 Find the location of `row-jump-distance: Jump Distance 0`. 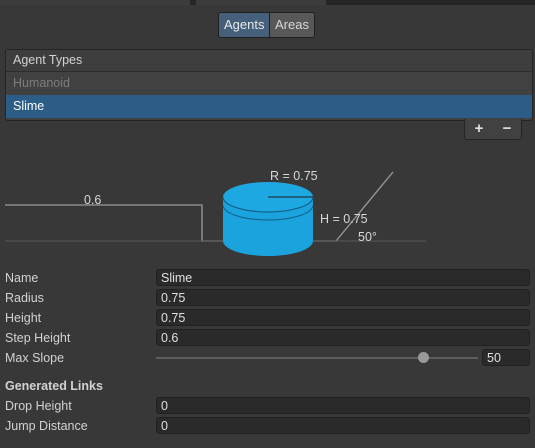

row-jump-distance: Jump Distance 0 is located at coordinates (267, 426).